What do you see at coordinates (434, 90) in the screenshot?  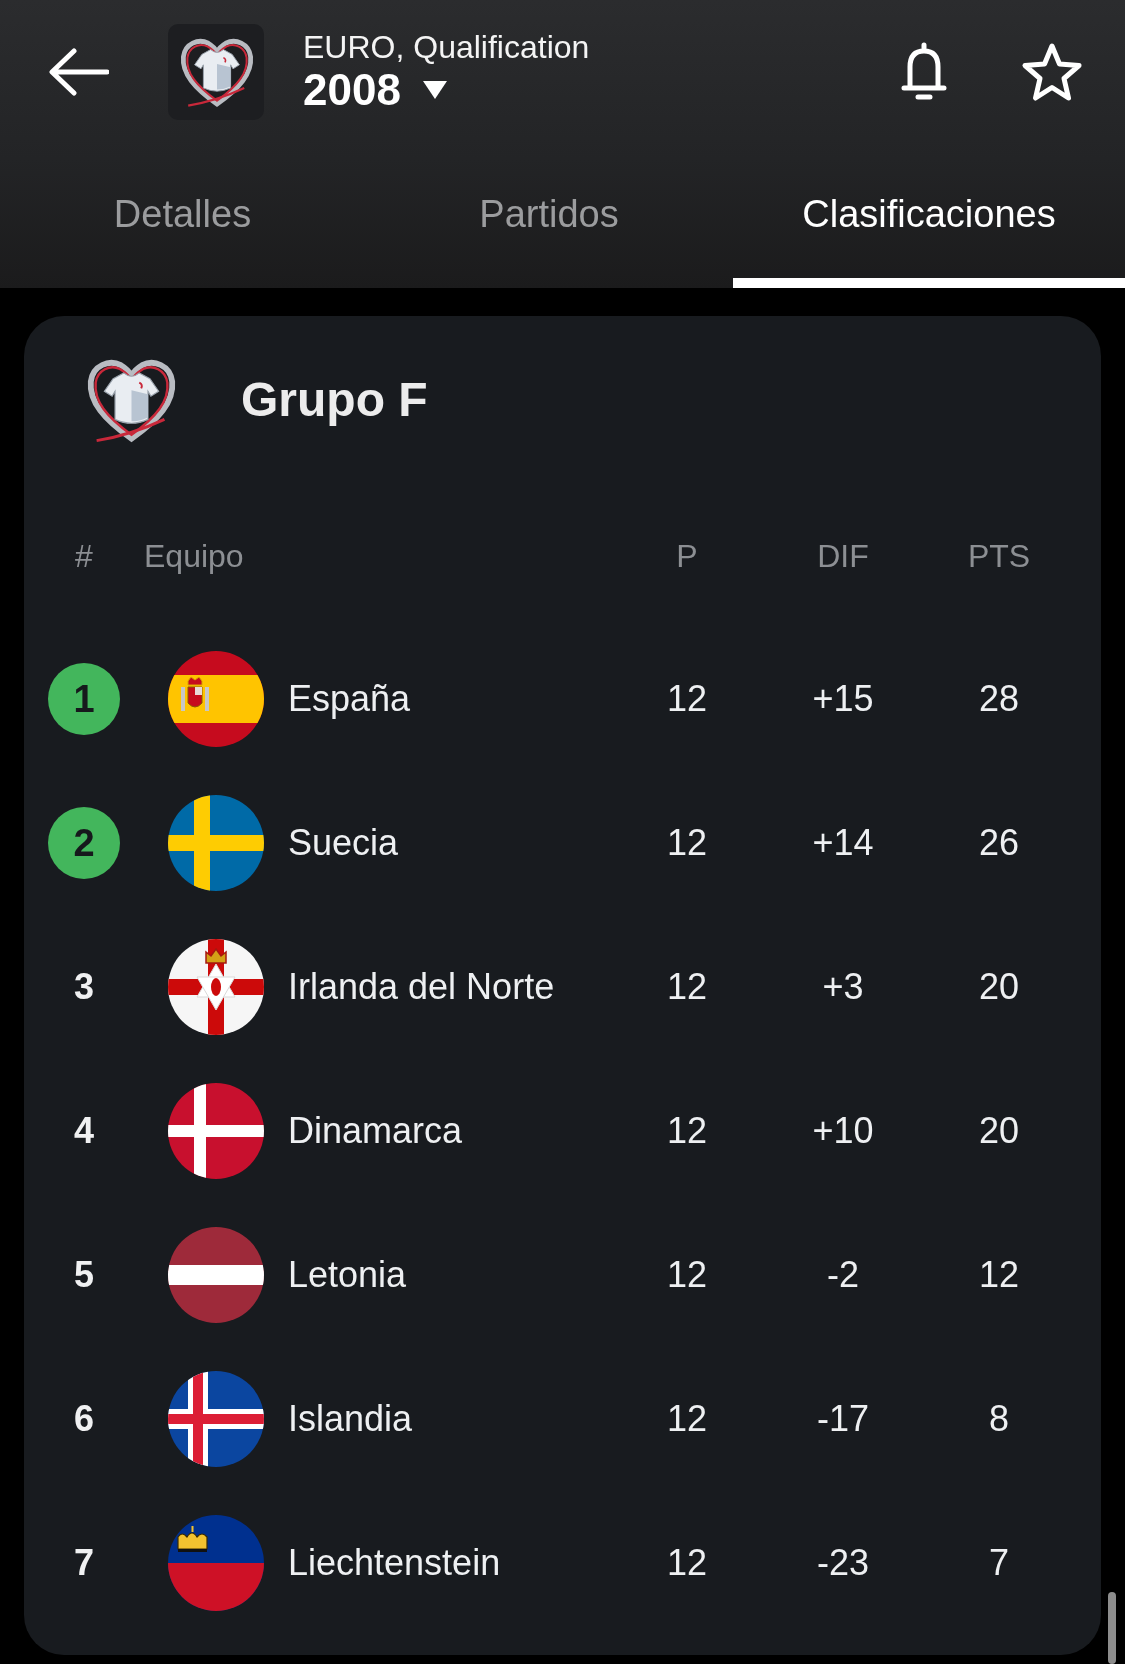 I see `caret-down-icon` at bounding box center [434, 90].